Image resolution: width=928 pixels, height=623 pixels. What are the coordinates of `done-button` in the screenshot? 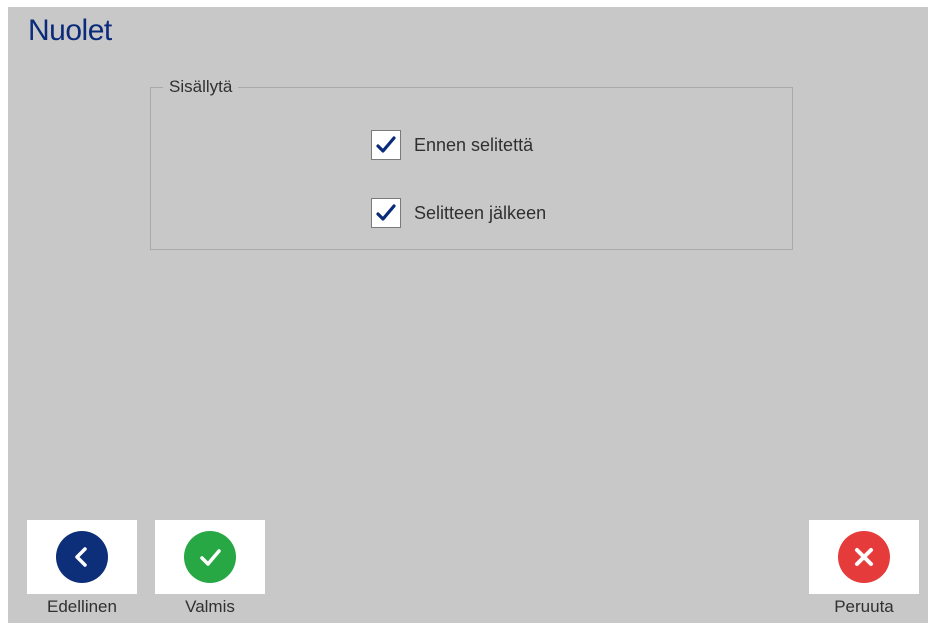 It's located at (210, 557).